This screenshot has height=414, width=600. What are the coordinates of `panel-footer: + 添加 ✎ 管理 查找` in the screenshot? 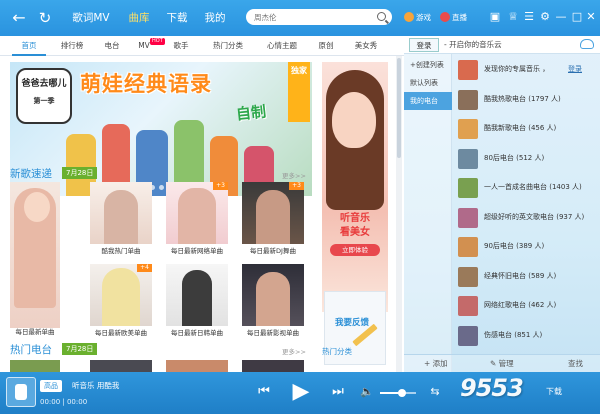 It's located at (502, 363).